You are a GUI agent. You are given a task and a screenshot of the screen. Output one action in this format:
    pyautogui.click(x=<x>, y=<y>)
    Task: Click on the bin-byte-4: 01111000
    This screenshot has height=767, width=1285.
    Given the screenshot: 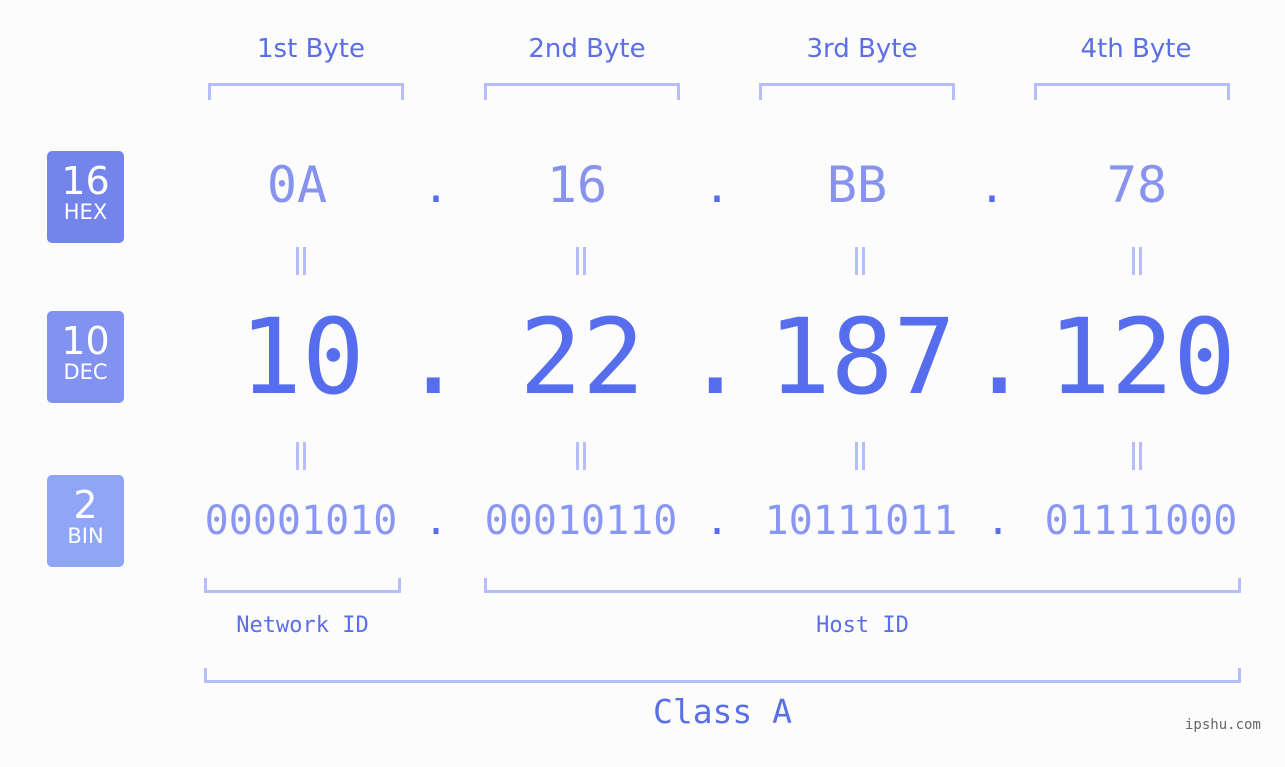 What is the action you would take?
    pyautogui.click(x=1141, y=521)
    